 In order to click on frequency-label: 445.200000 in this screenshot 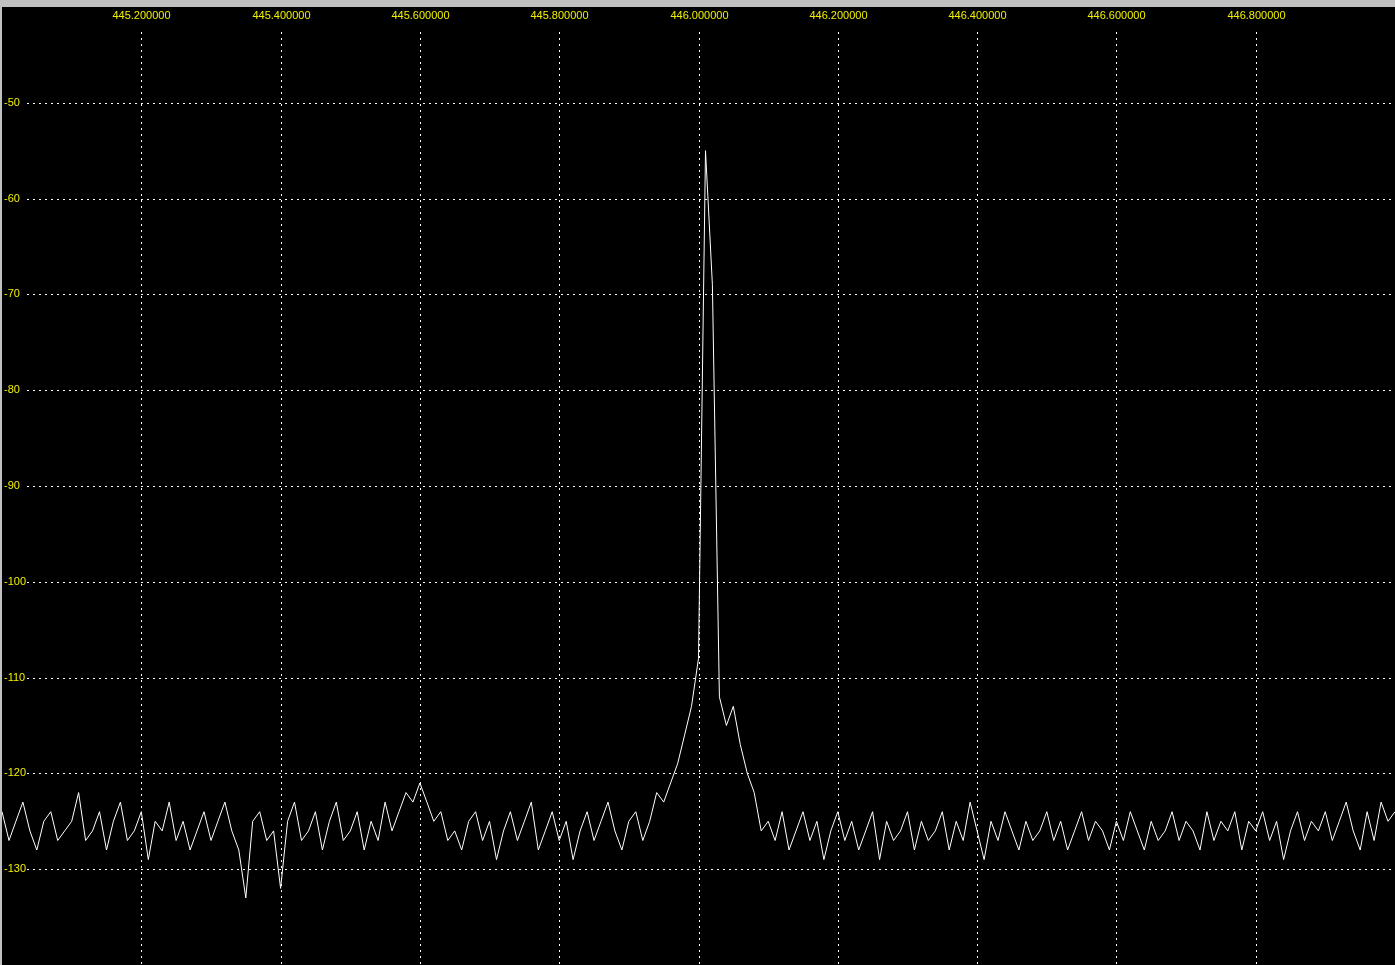, I will do `click(141, 14)`.